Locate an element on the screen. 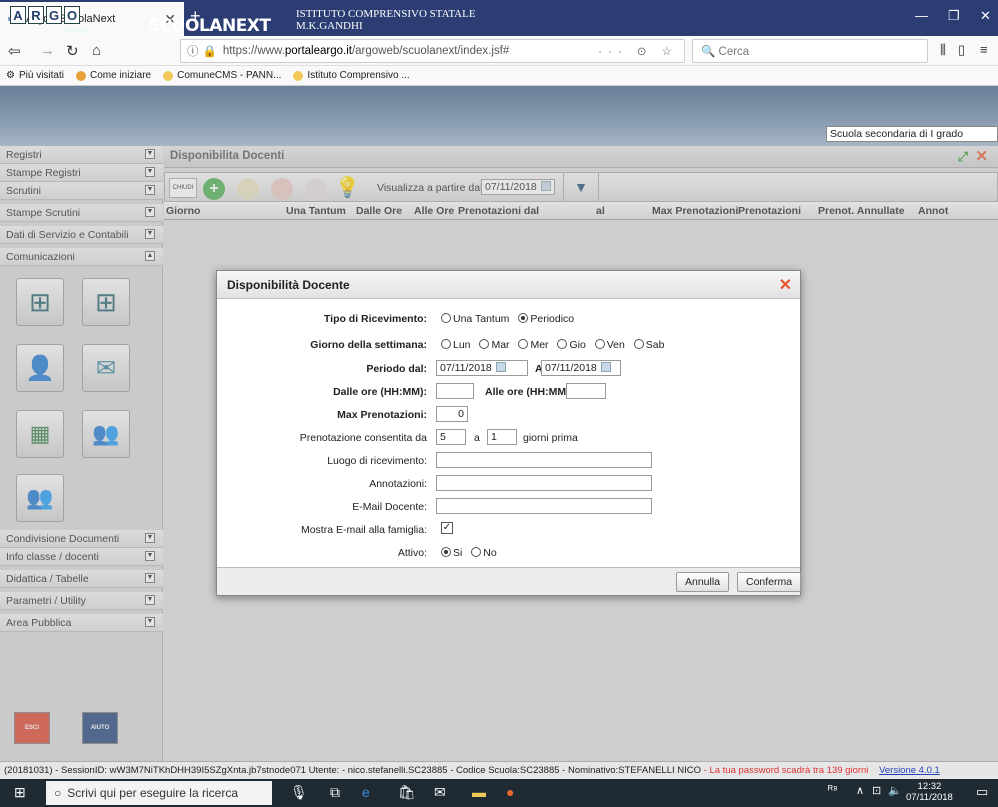  dialog-close-icon: ✕ is located at coordinates (785, 285).